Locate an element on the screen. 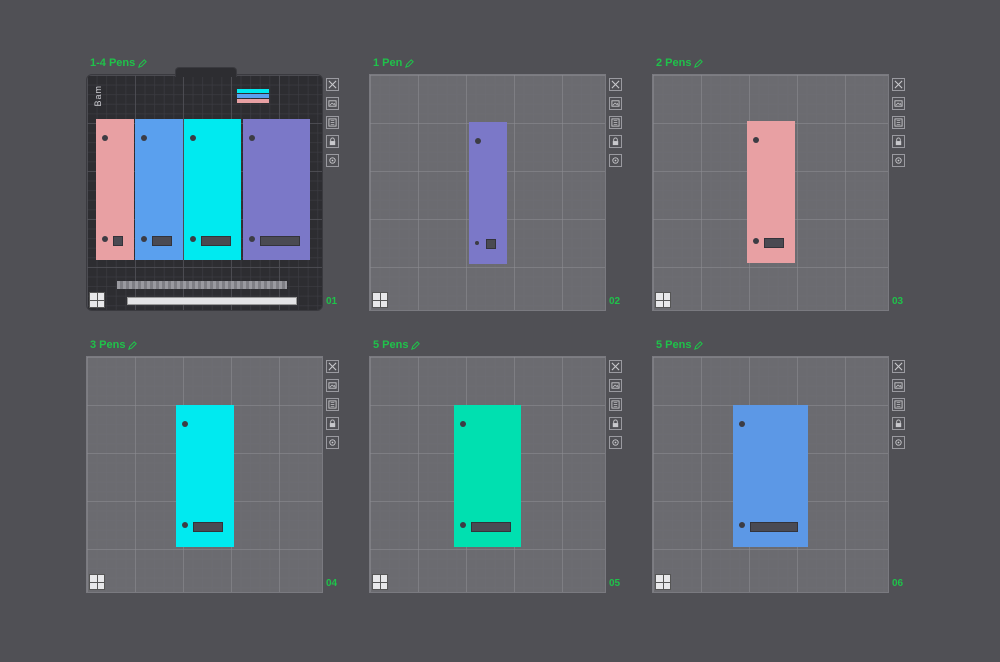 The width and height of the screenshot is (1000, 662). plate-label: 1-4 Pens is located at coordinates (119, 63).